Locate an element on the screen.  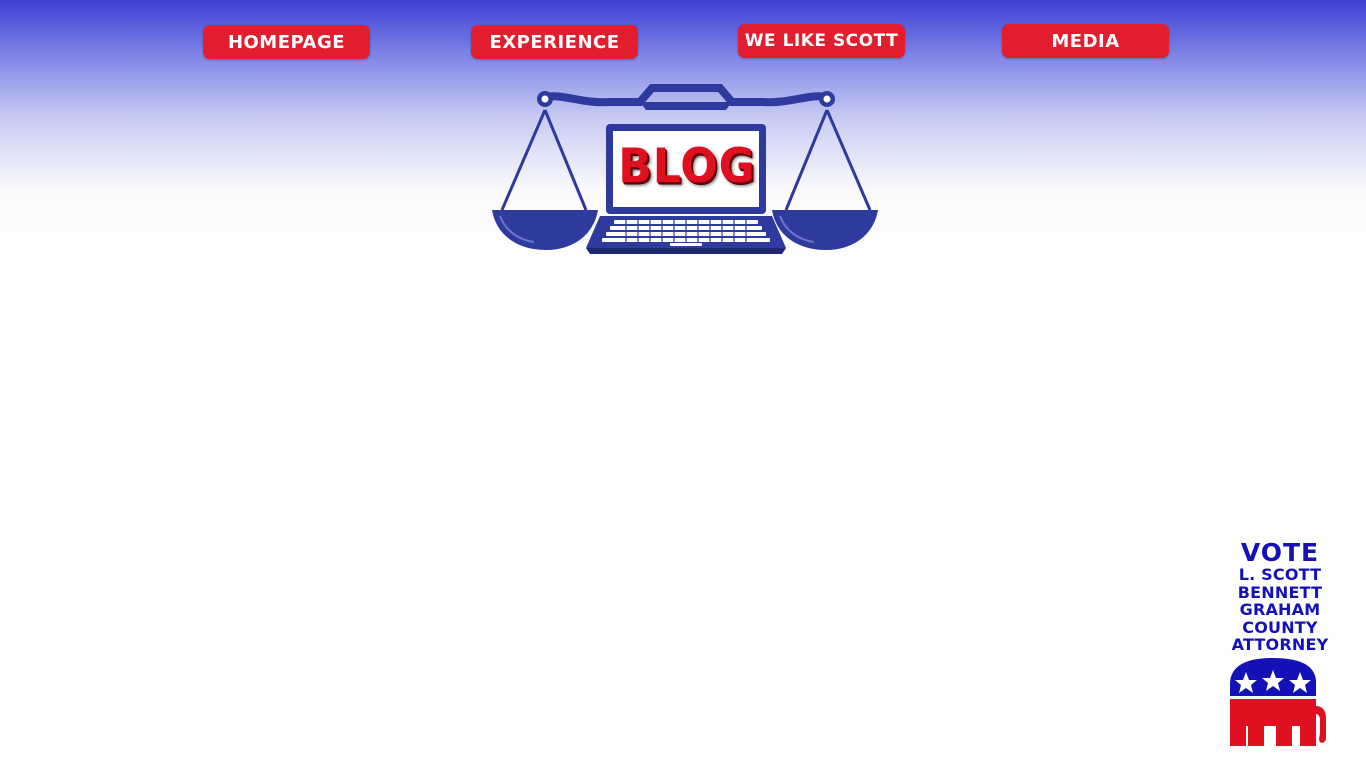
nav-experience-button: EXPERIENCE is located at coordinates (554, 42).